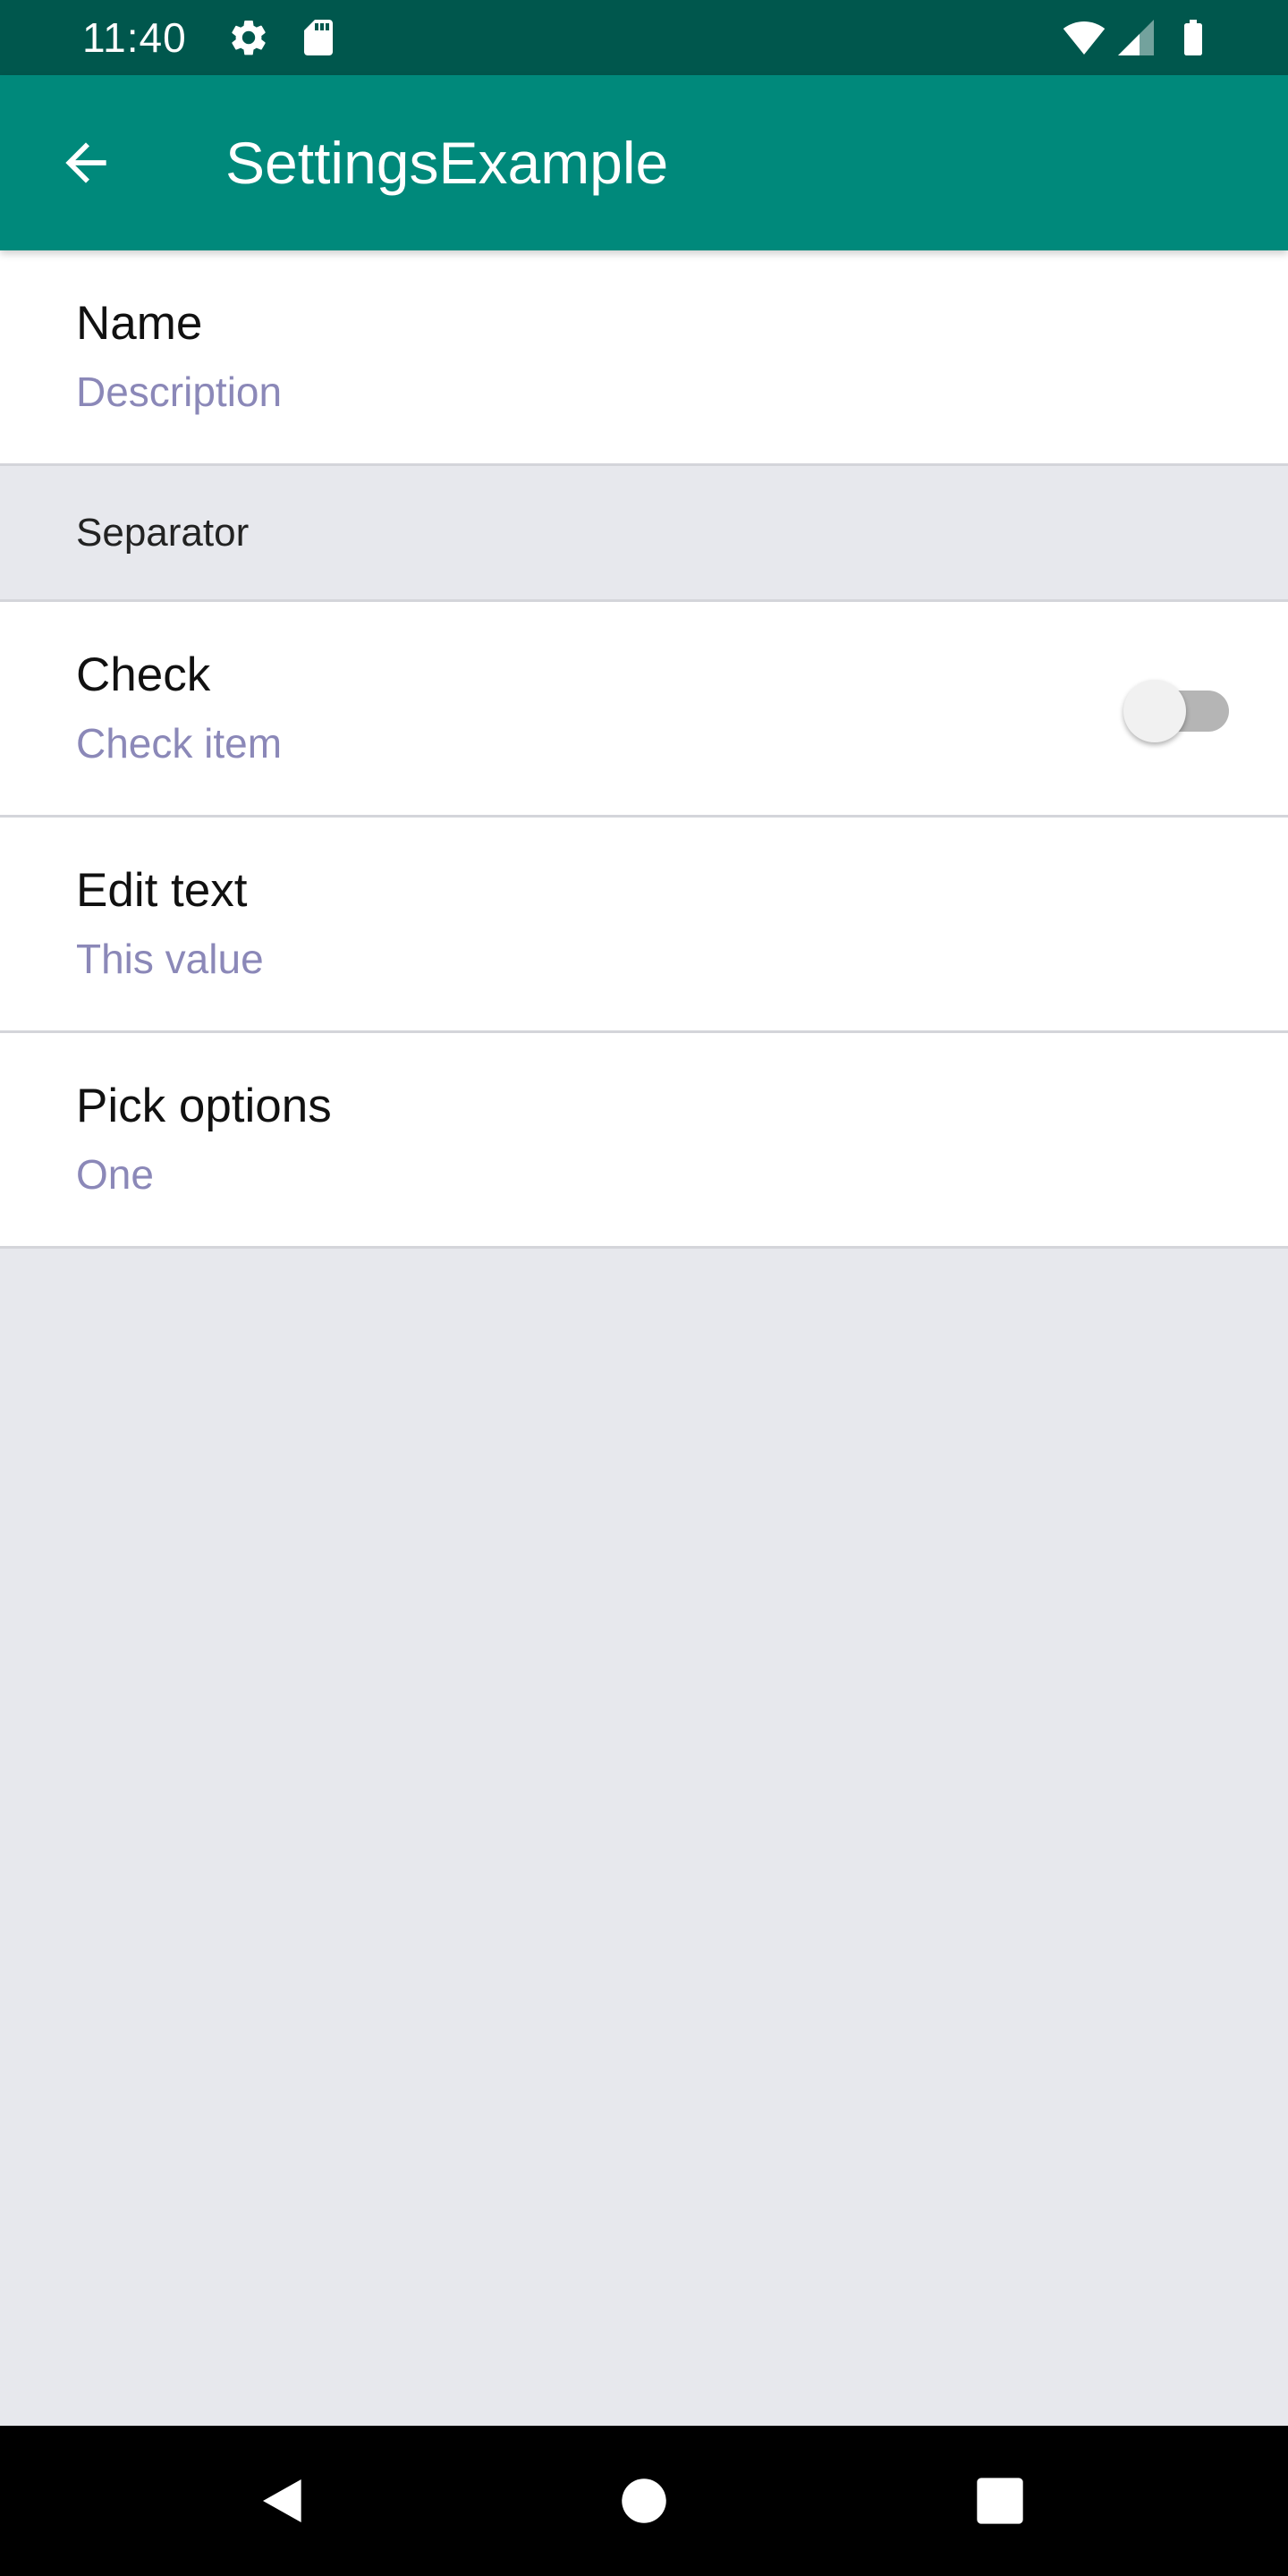 This screenshot has height=2576, width=1288. What do you see at coordinates (644, 925) in the screenshot?
I see `preference-edit-text: Edit text This value` at bounding box center [644, 925].